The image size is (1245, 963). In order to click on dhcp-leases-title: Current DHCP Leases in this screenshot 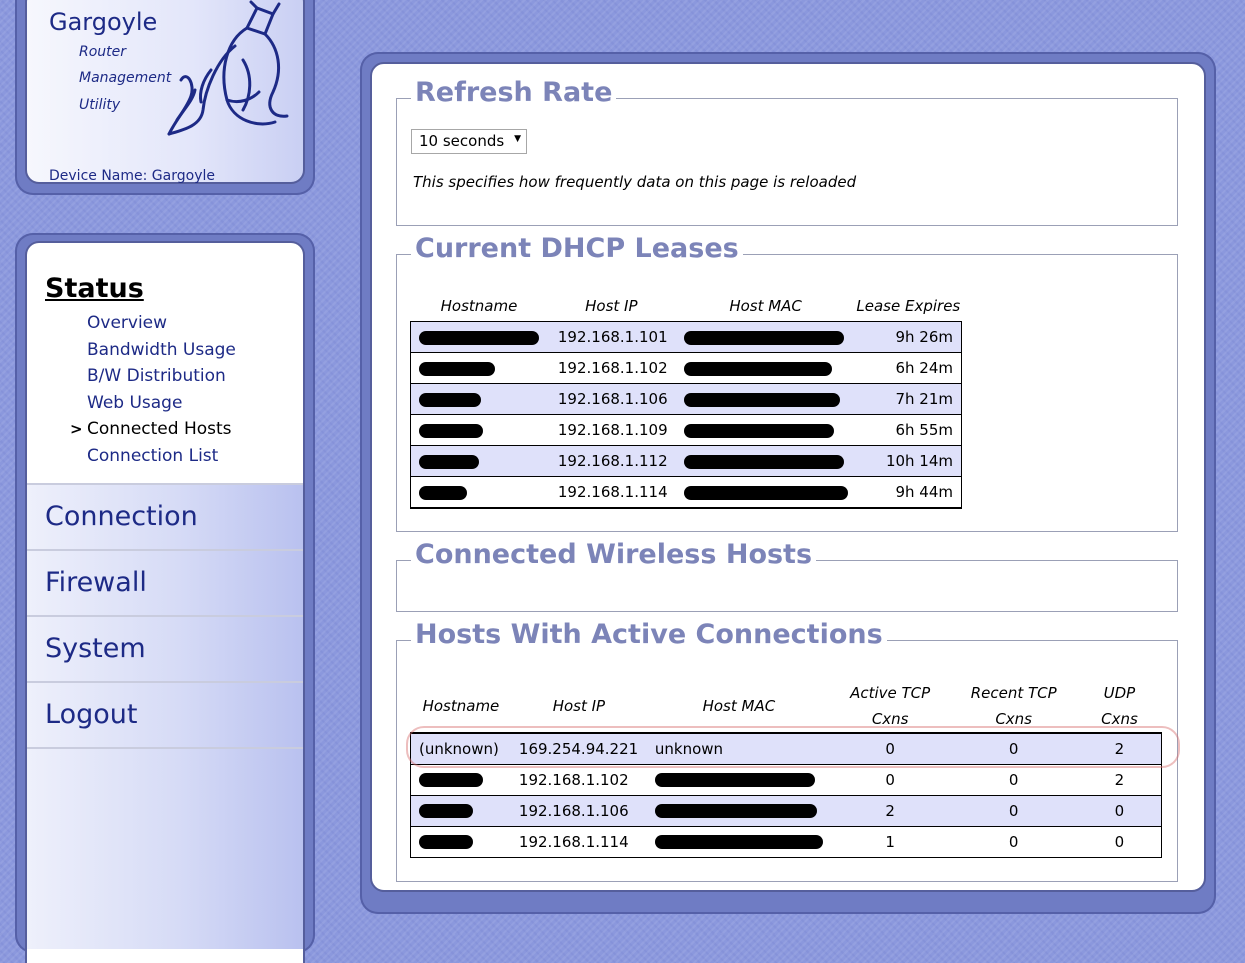, I will do `click(577, 248)`.